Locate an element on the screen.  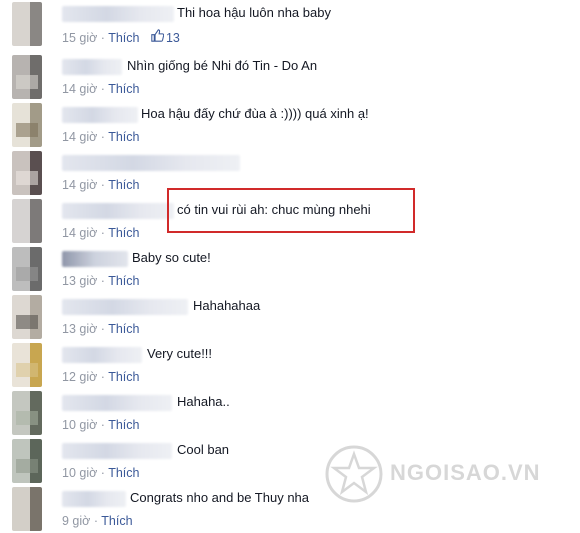
timestamp: 9 giờ is located at coordinates (76, 521).